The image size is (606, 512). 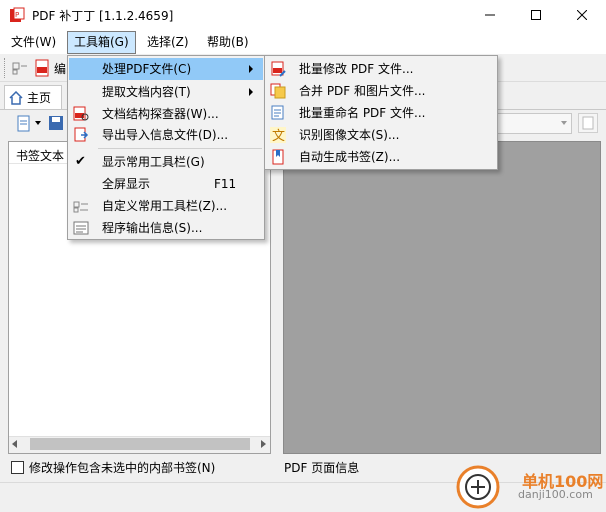 What do you see at coordinates (80, 161) in the screenshot?
I see `check-icon: ✔` at bounding box center [80, 161].